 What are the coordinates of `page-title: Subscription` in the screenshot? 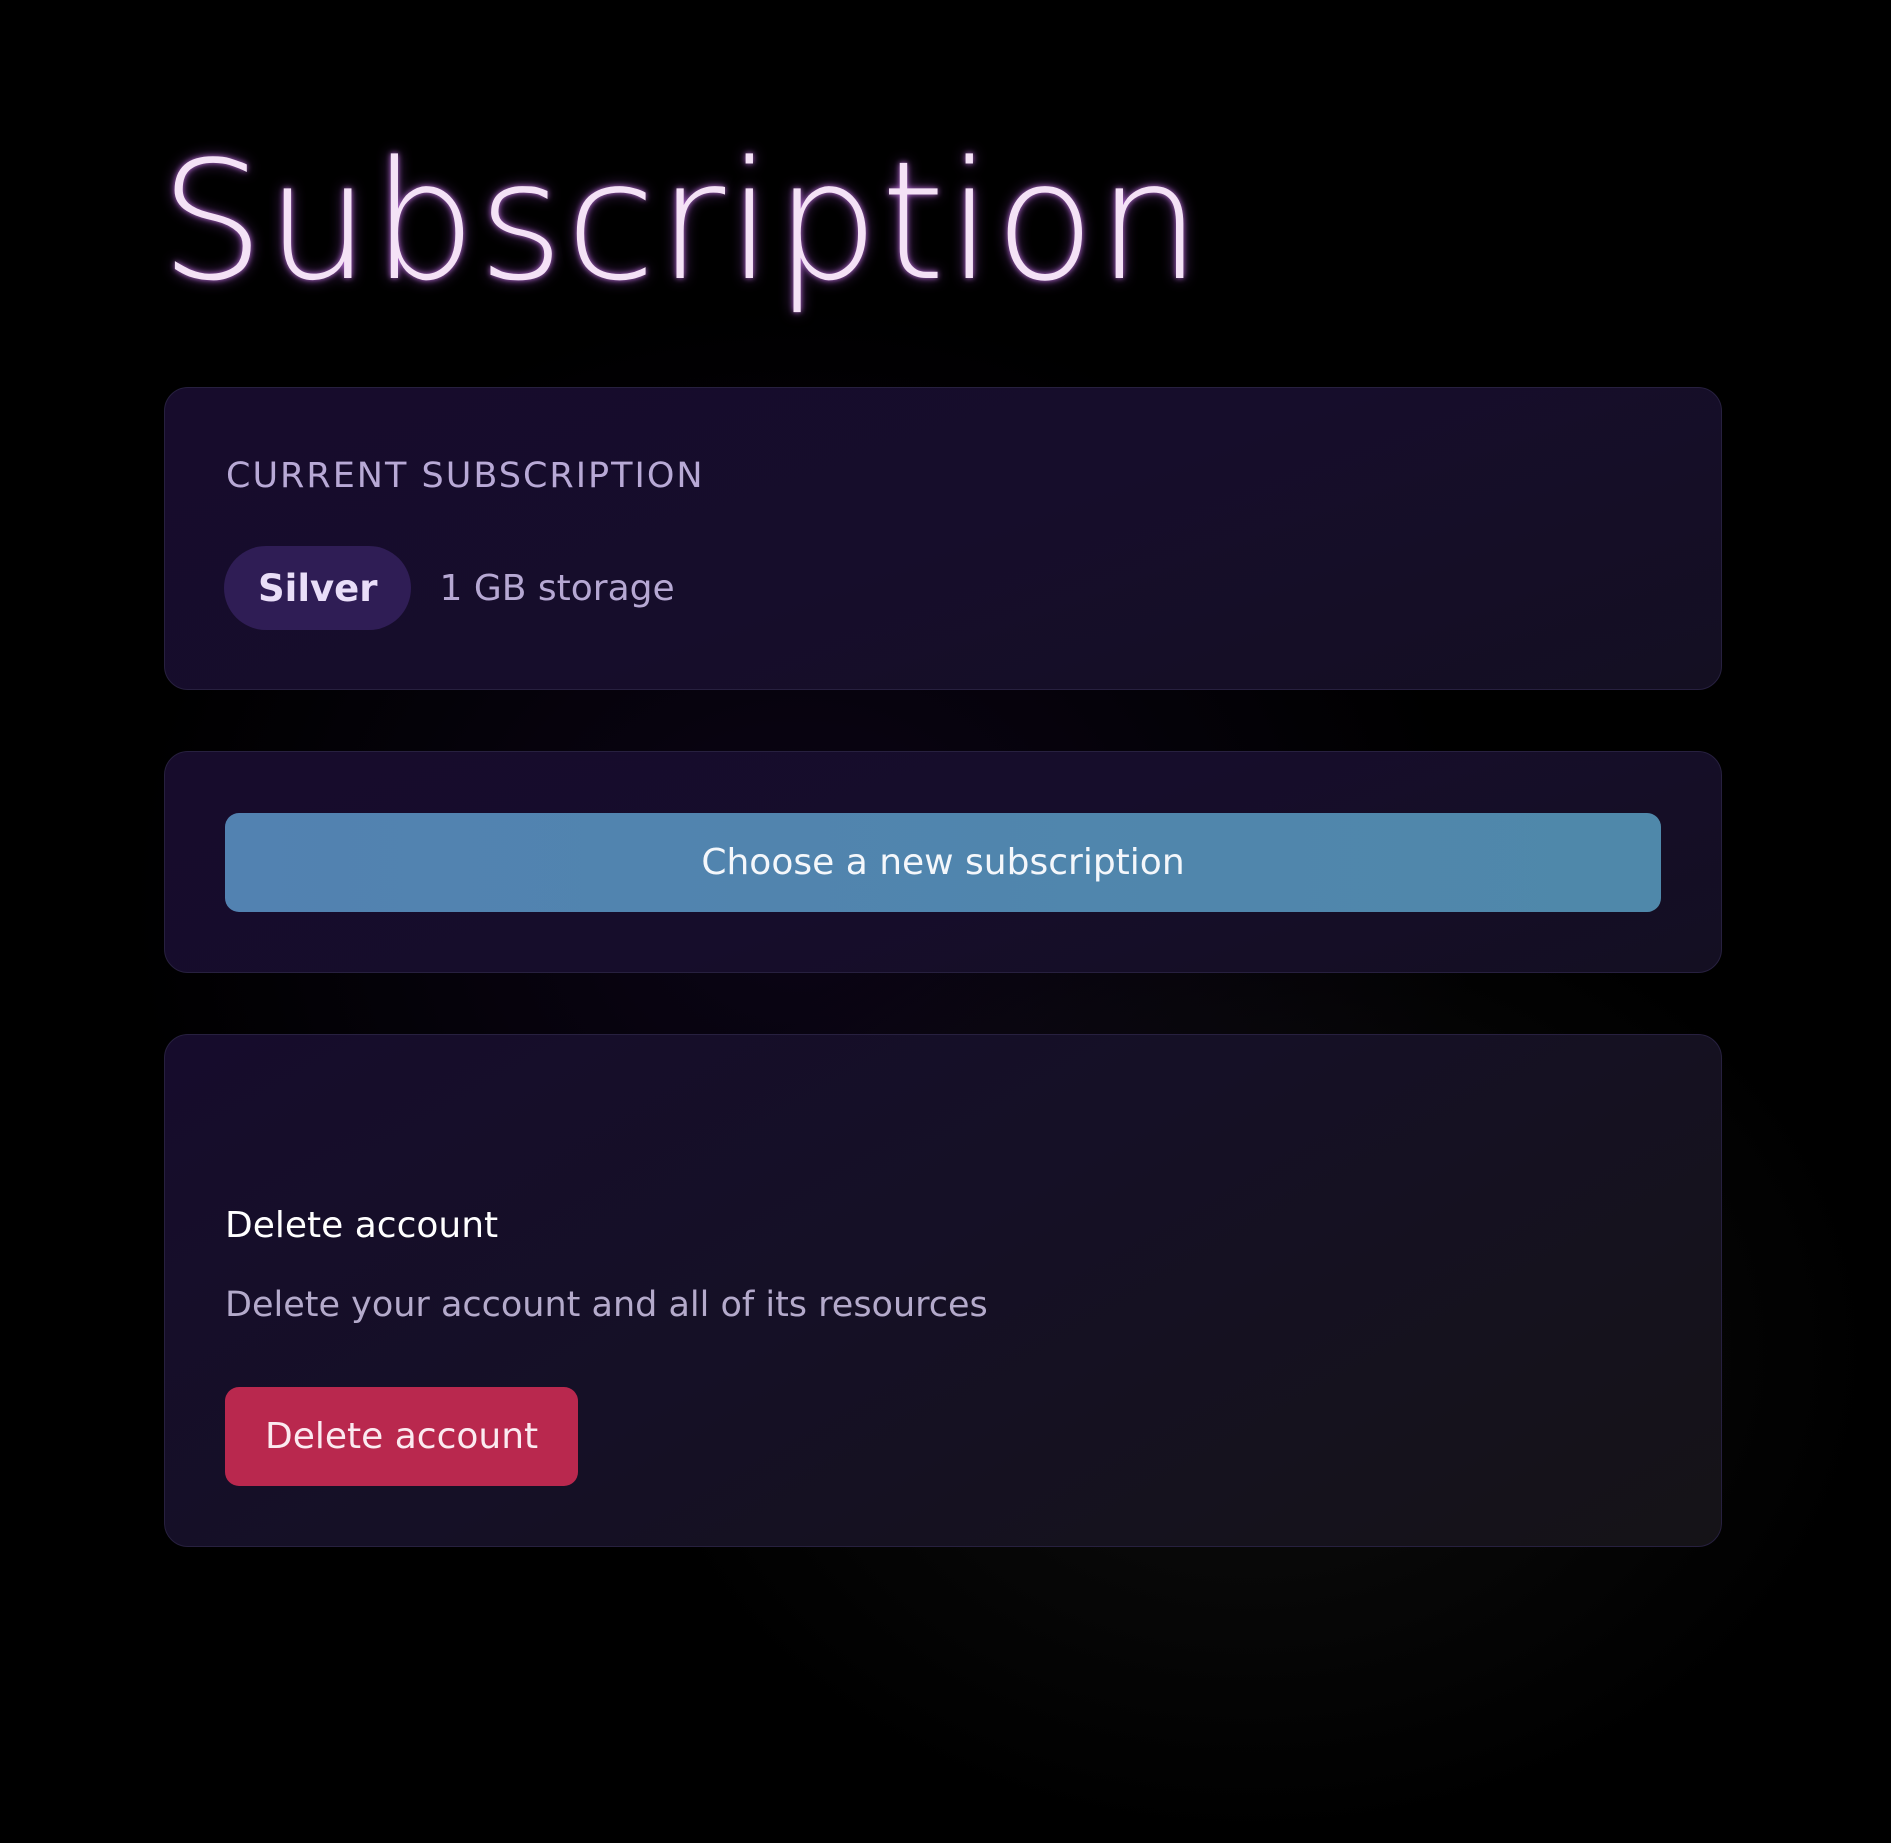 It's located at (681, 221).